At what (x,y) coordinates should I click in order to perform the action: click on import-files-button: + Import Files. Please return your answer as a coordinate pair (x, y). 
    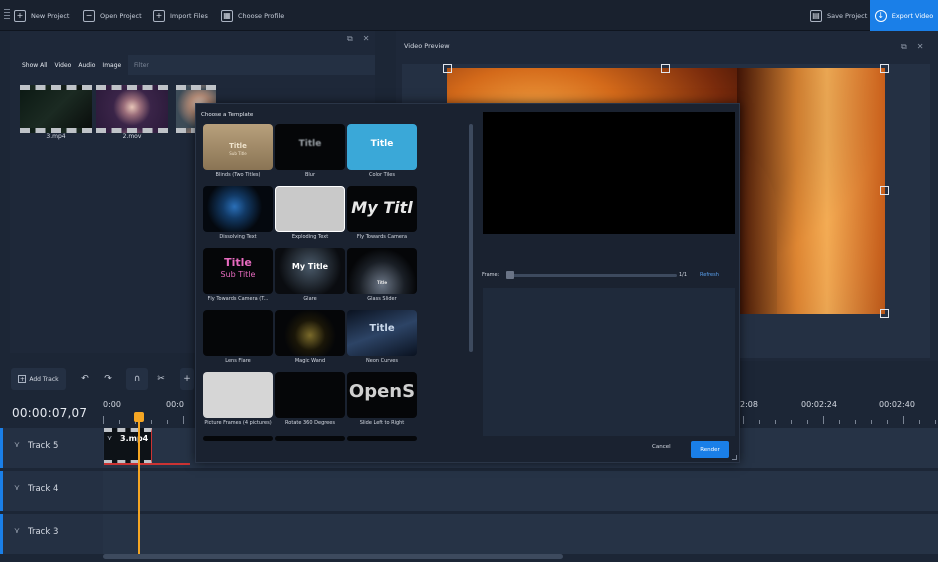
    Looking at the image, I should click on (180, 15).